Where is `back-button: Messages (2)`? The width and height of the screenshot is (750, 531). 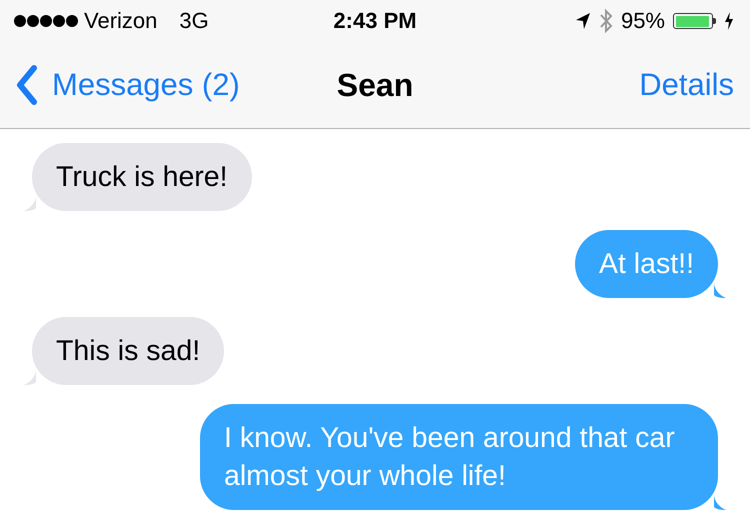 back-button: Messages (2) is located at coordinates (128, 85).